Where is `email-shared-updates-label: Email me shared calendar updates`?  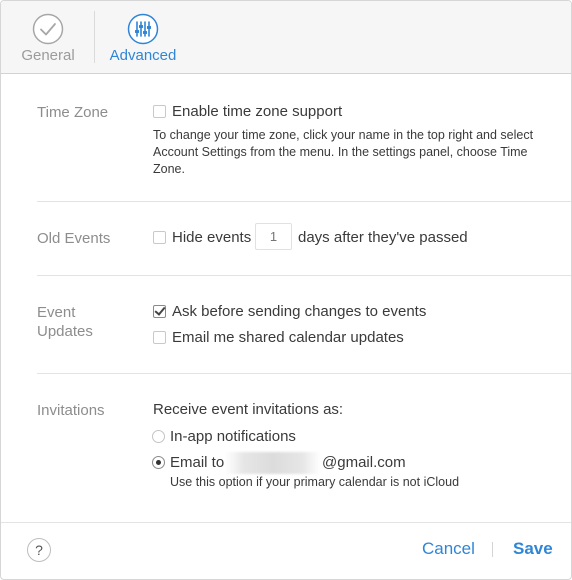
email-shared-updates-label: Email me shared calendar updates is located at coordinates (288, 337).